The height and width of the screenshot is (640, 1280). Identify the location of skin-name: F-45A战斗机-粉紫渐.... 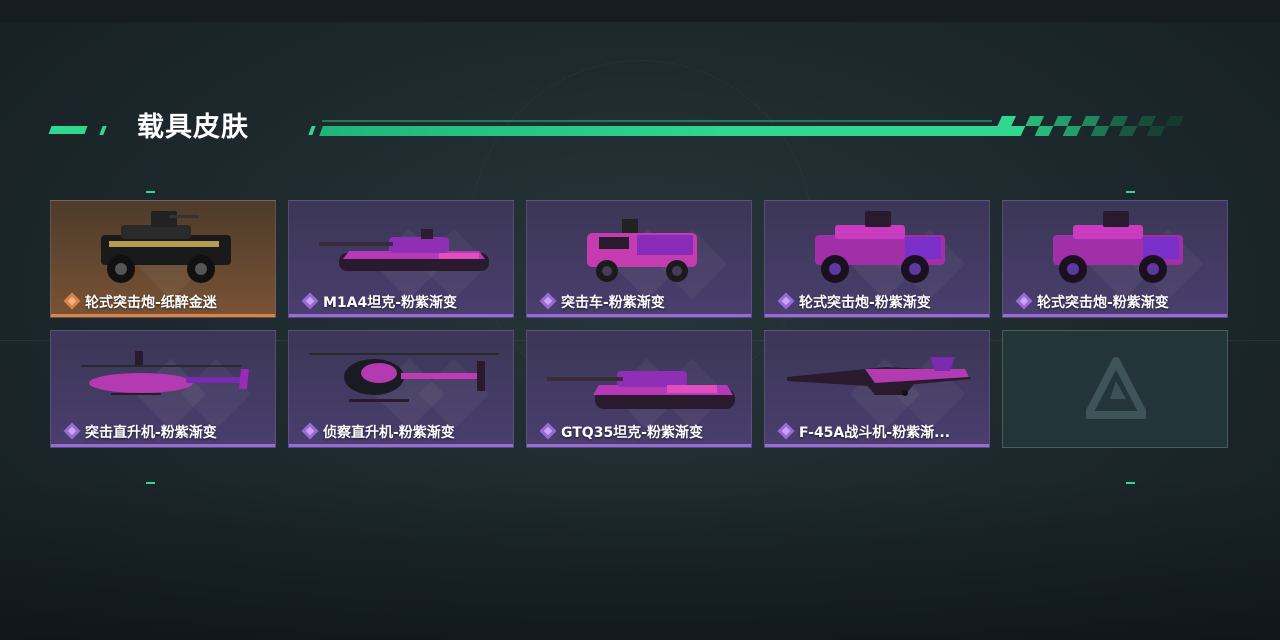
(875, 433).